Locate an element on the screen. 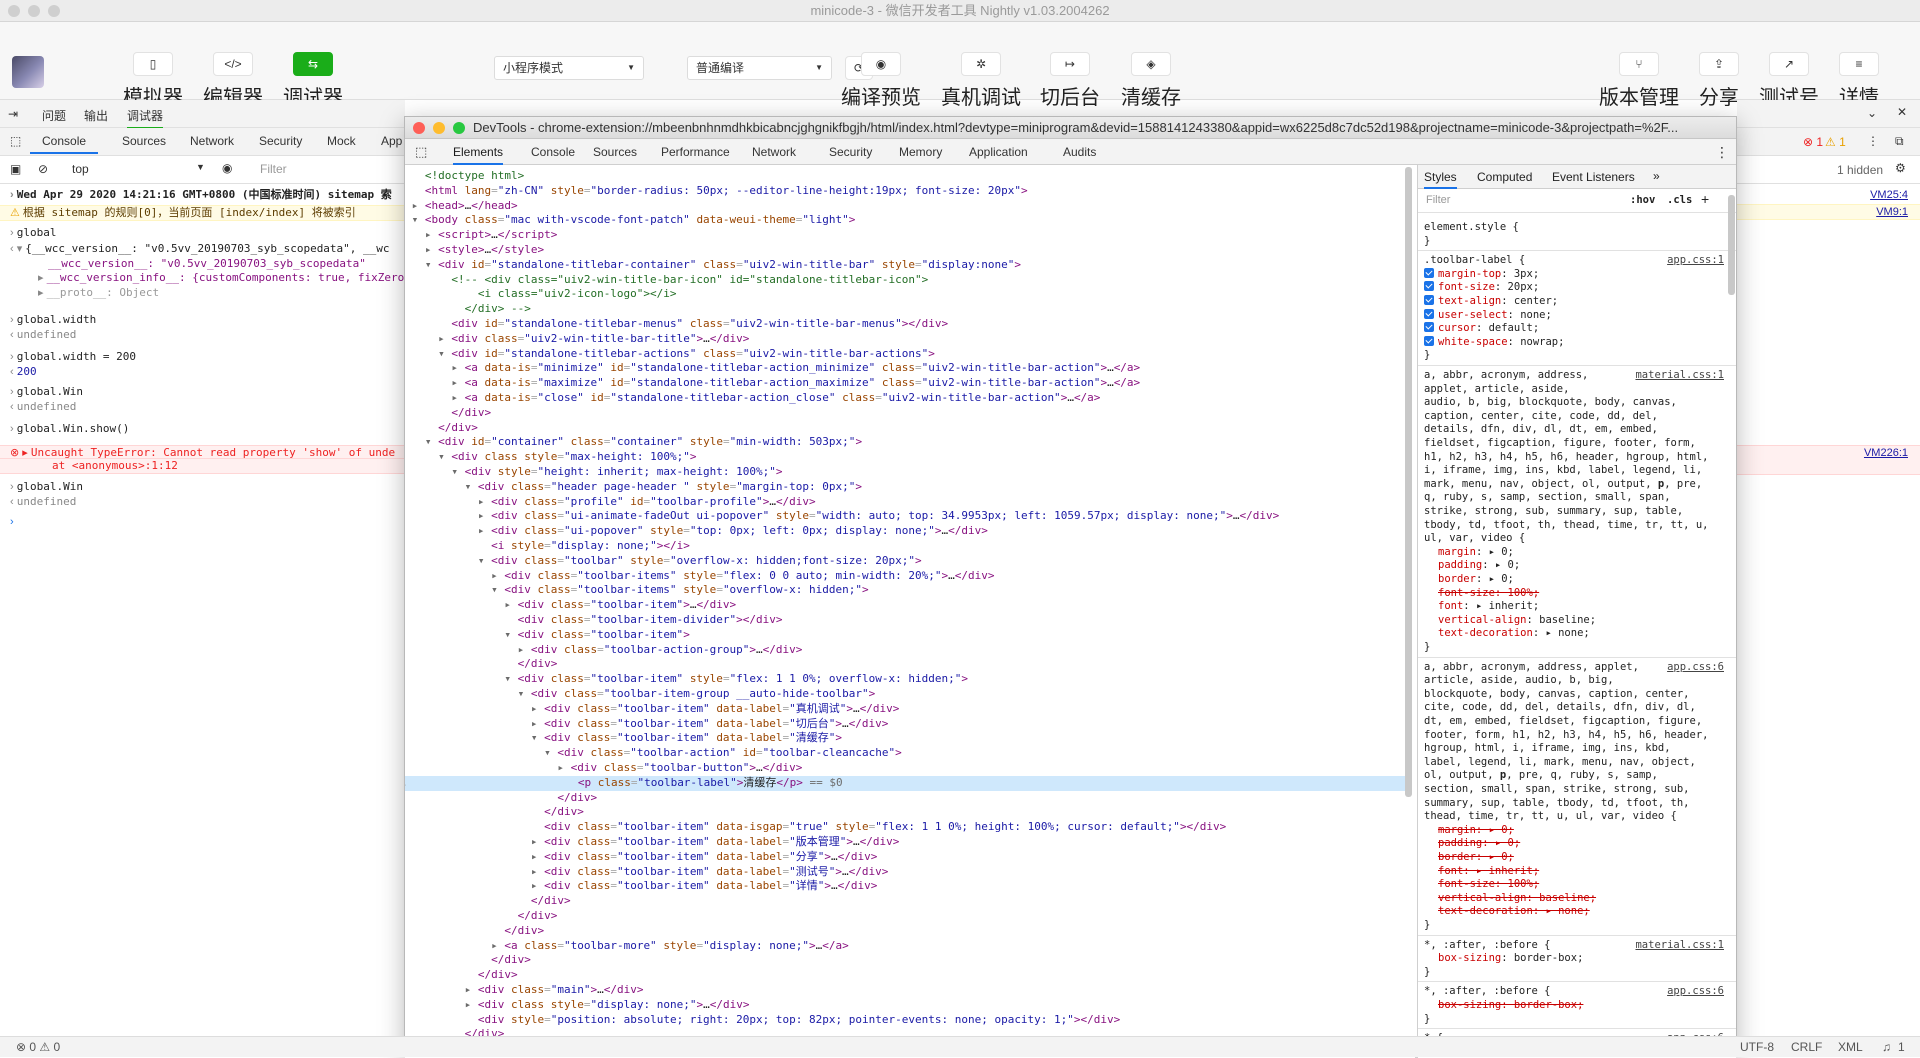 The height and width of the screenshot is (1058, 1920). tab-console: Console is located at coordinates (64, 144).